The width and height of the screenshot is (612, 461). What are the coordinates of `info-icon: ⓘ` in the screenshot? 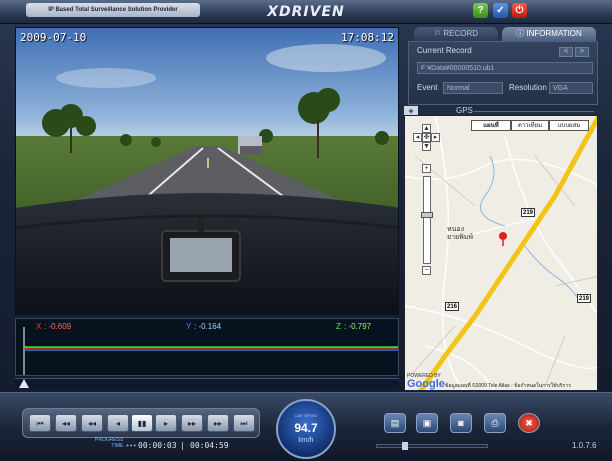 It's located at (521, 33).